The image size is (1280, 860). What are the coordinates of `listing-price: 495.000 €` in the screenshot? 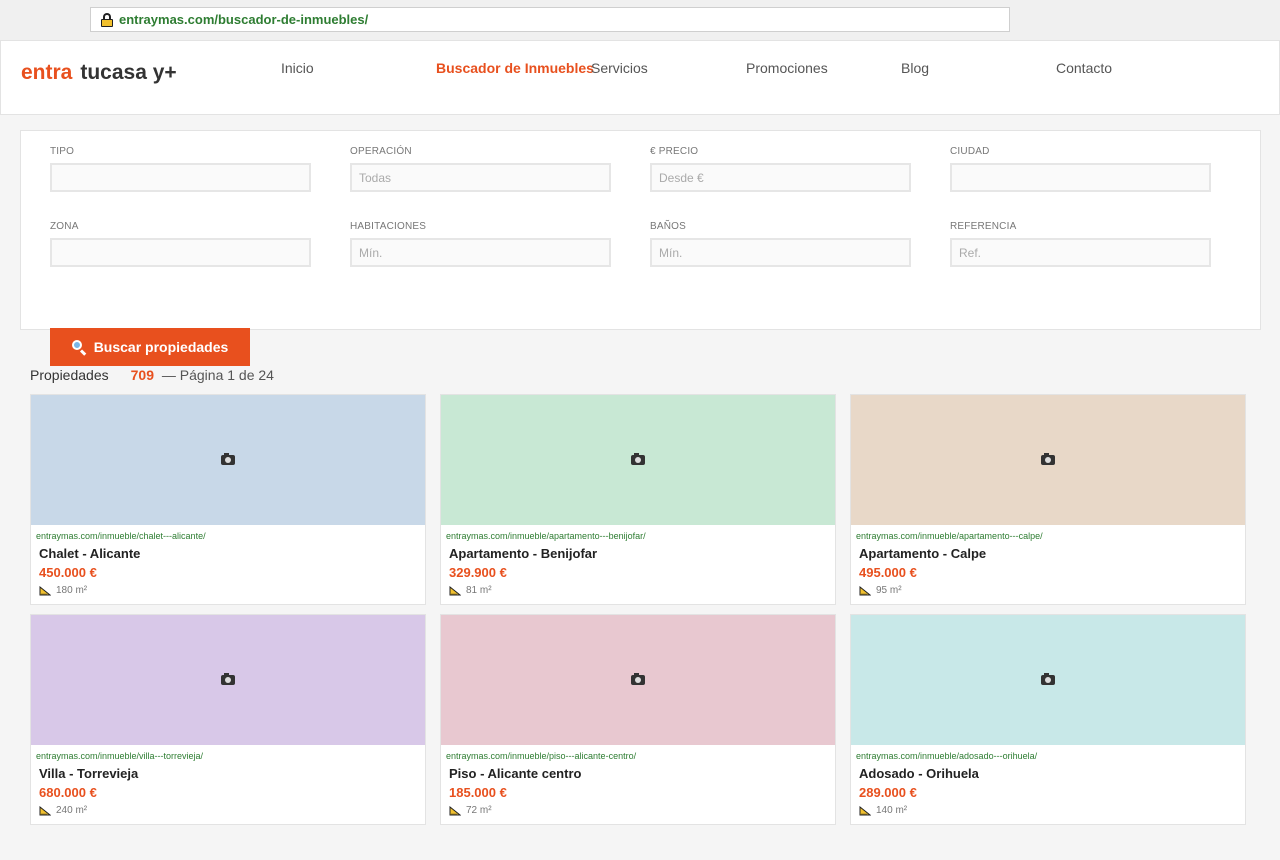 It's located at (888, 572).